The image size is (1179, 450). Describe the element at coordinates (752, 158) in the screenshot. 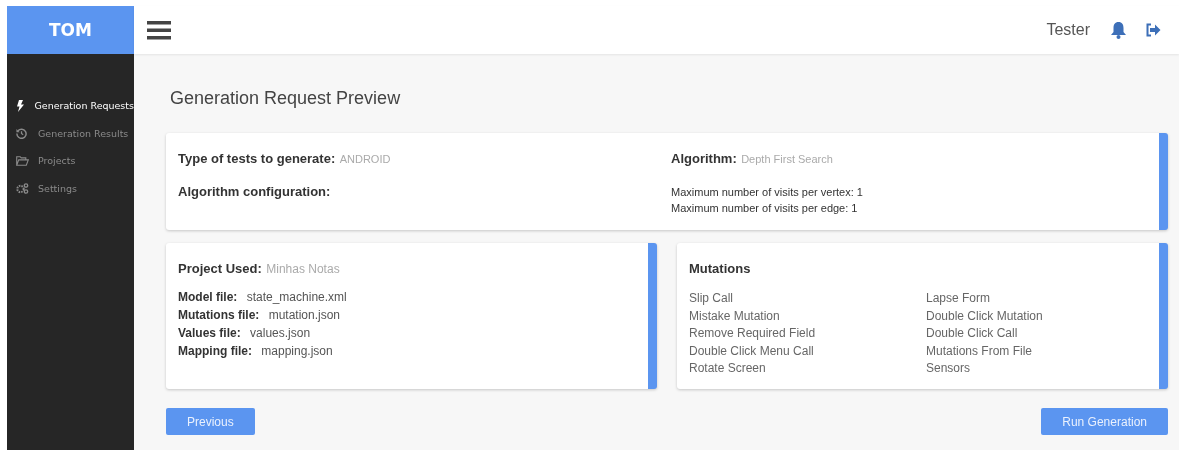

I see `algorithm: Algorithm: Depth First Search` at that location.